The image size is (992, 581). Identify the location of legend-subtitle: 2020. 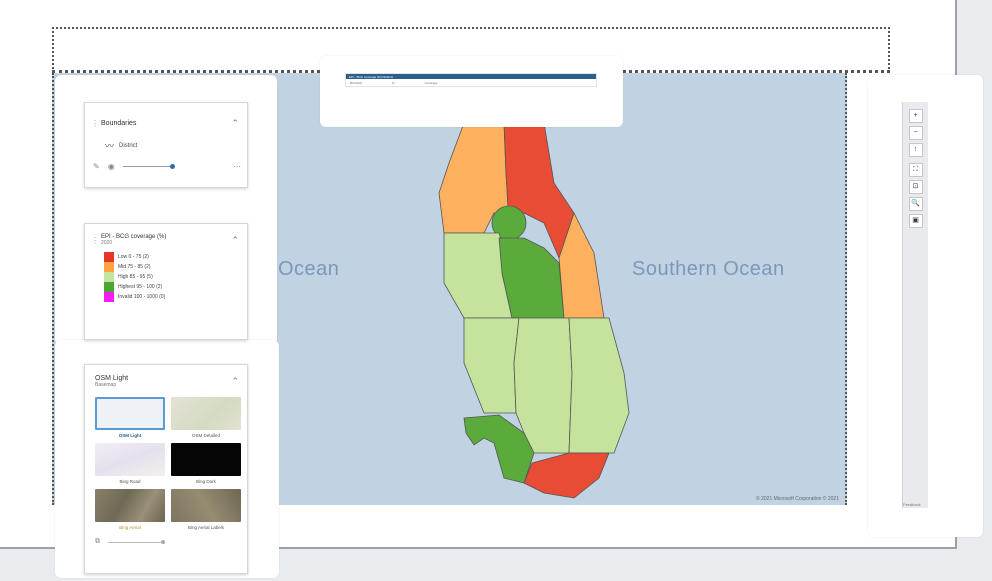
(107, 243).